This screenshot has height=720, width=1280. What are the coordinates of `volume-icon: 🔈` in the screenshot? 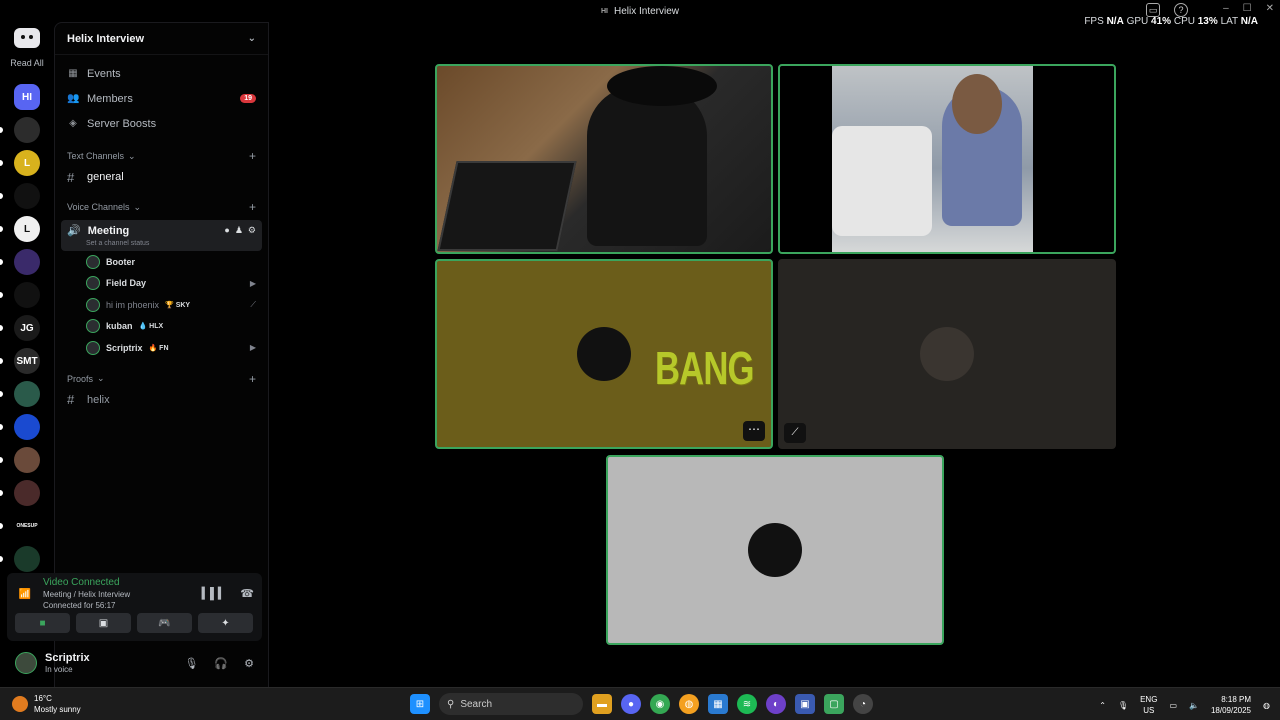 It's located at (1194, 705).